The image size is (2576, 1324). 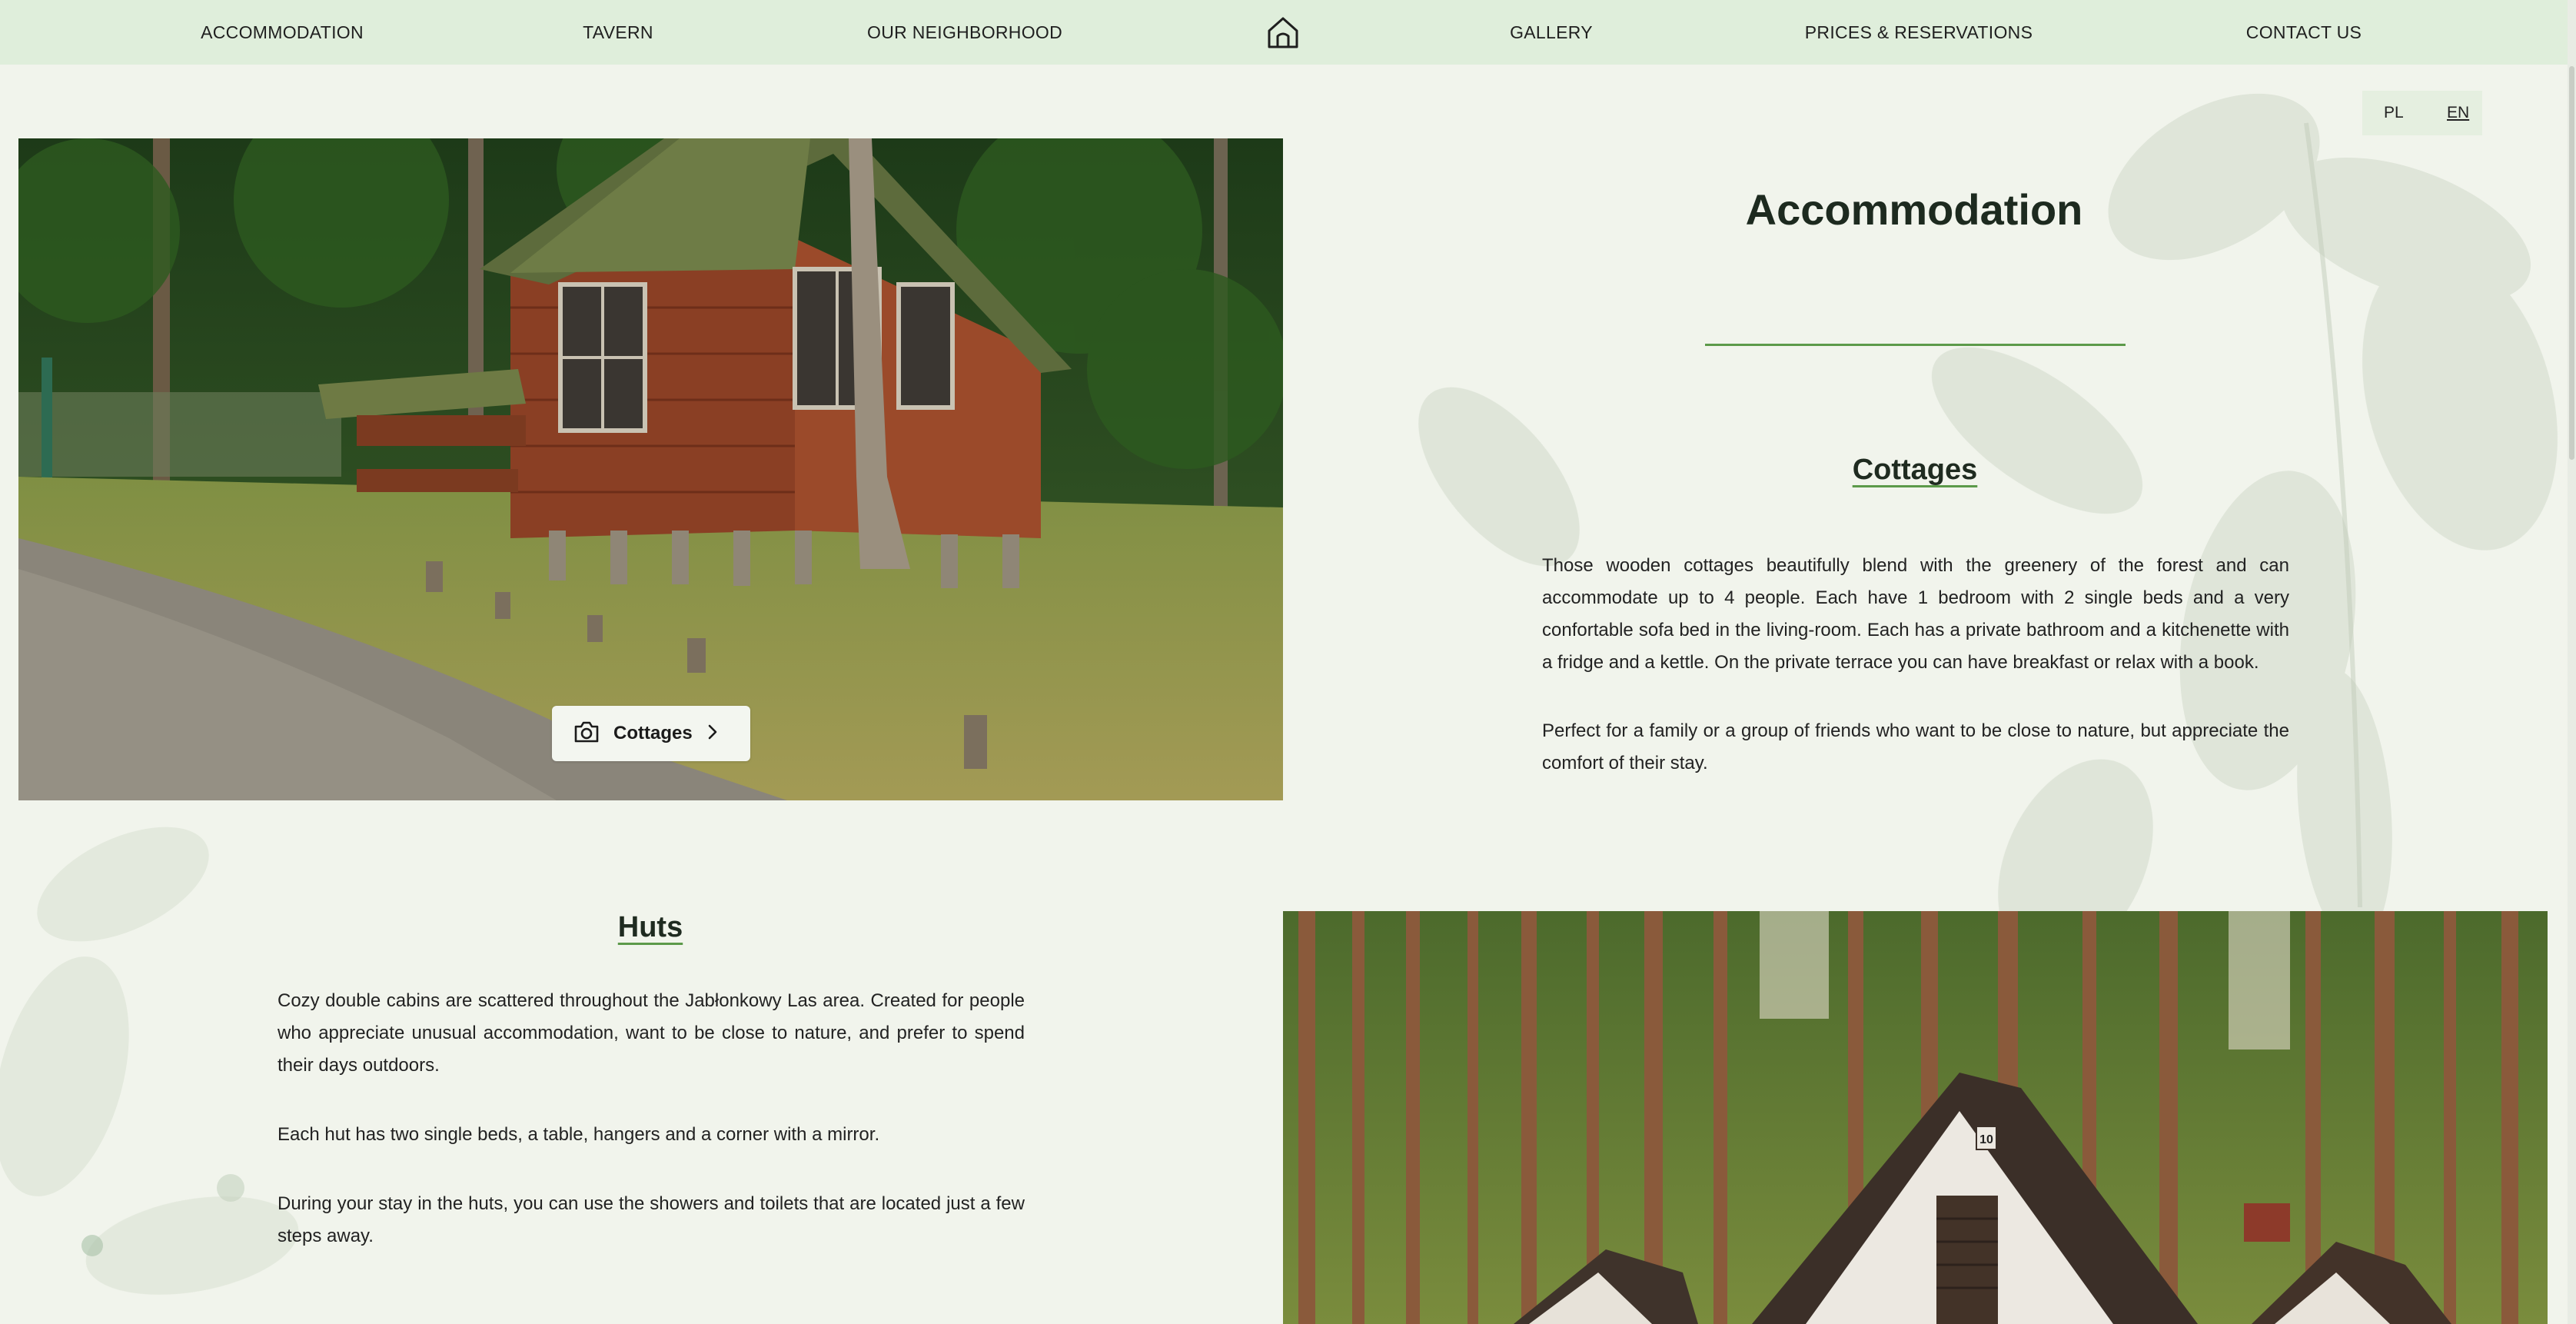 I want to click on hut-number-sign: 10, so click(x=1986, y=1139).